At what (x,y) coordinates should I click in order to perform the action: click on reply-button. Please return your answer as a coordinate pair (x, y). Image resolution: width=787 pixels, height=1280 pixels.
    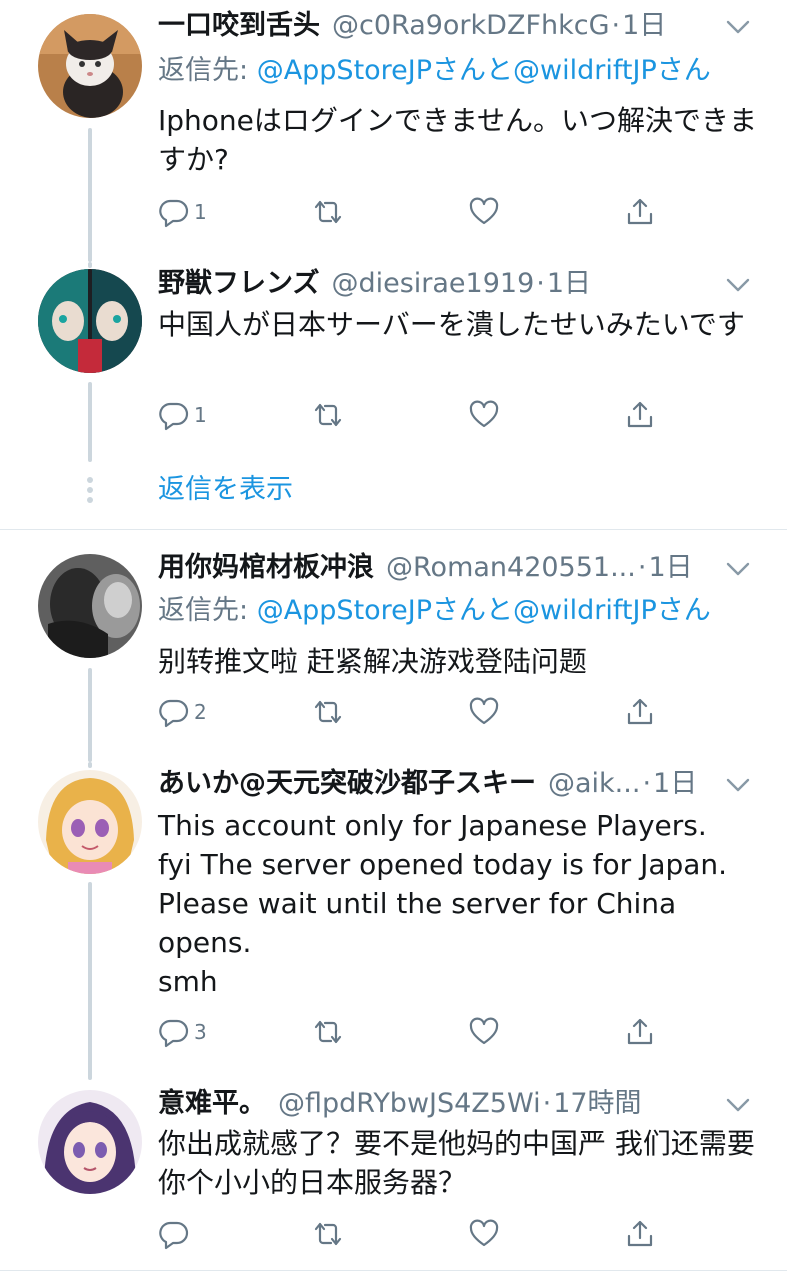
    Looking at the image, I should click on (176, 1234).